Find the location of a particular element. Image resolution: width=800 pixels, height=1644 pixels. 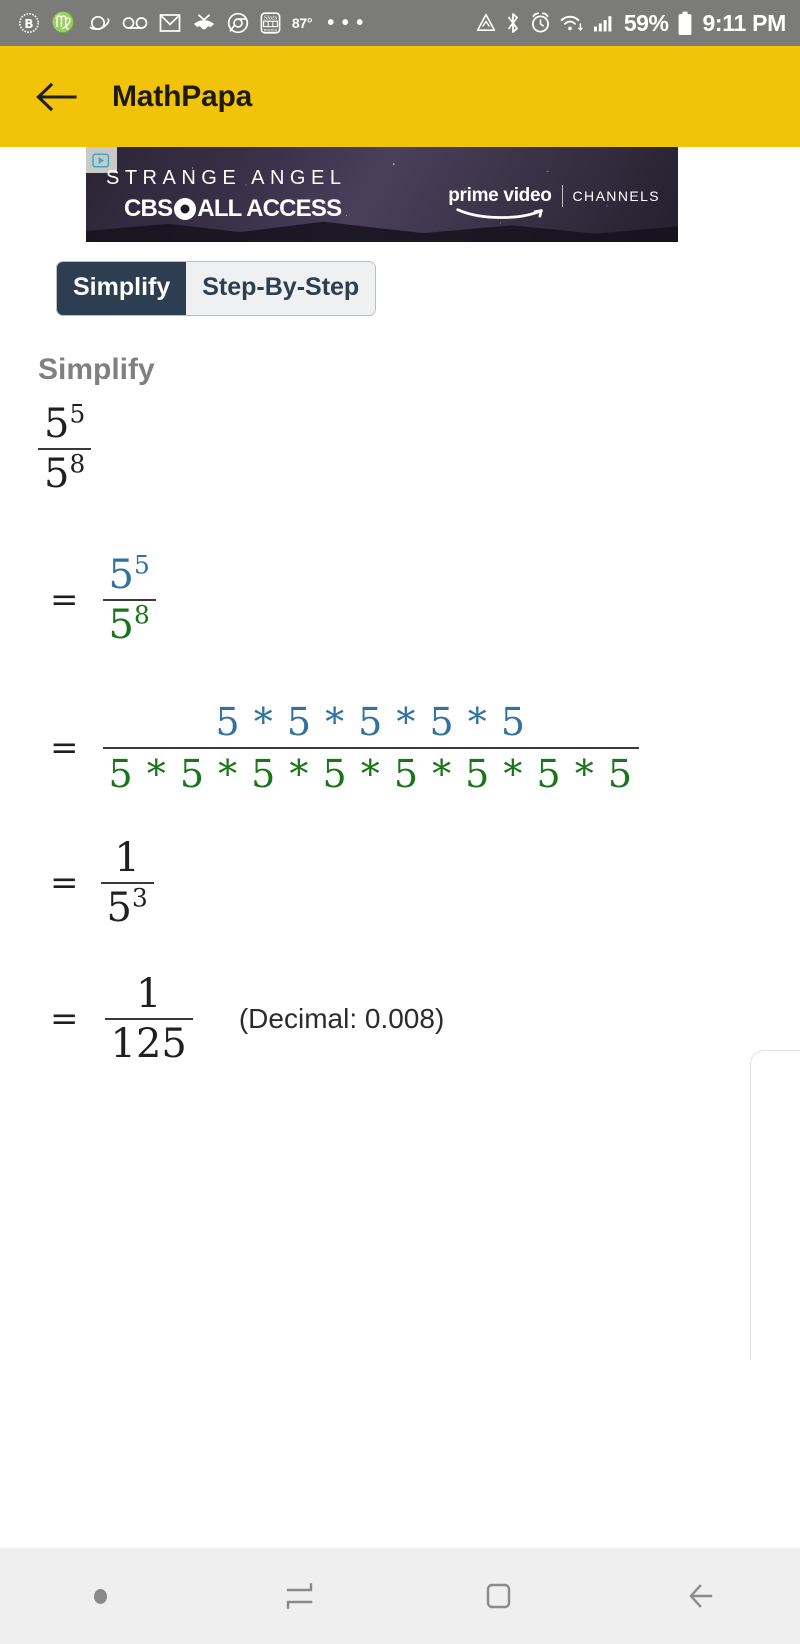

ad-provider-name: prime video is located at coordinates (500, 195).